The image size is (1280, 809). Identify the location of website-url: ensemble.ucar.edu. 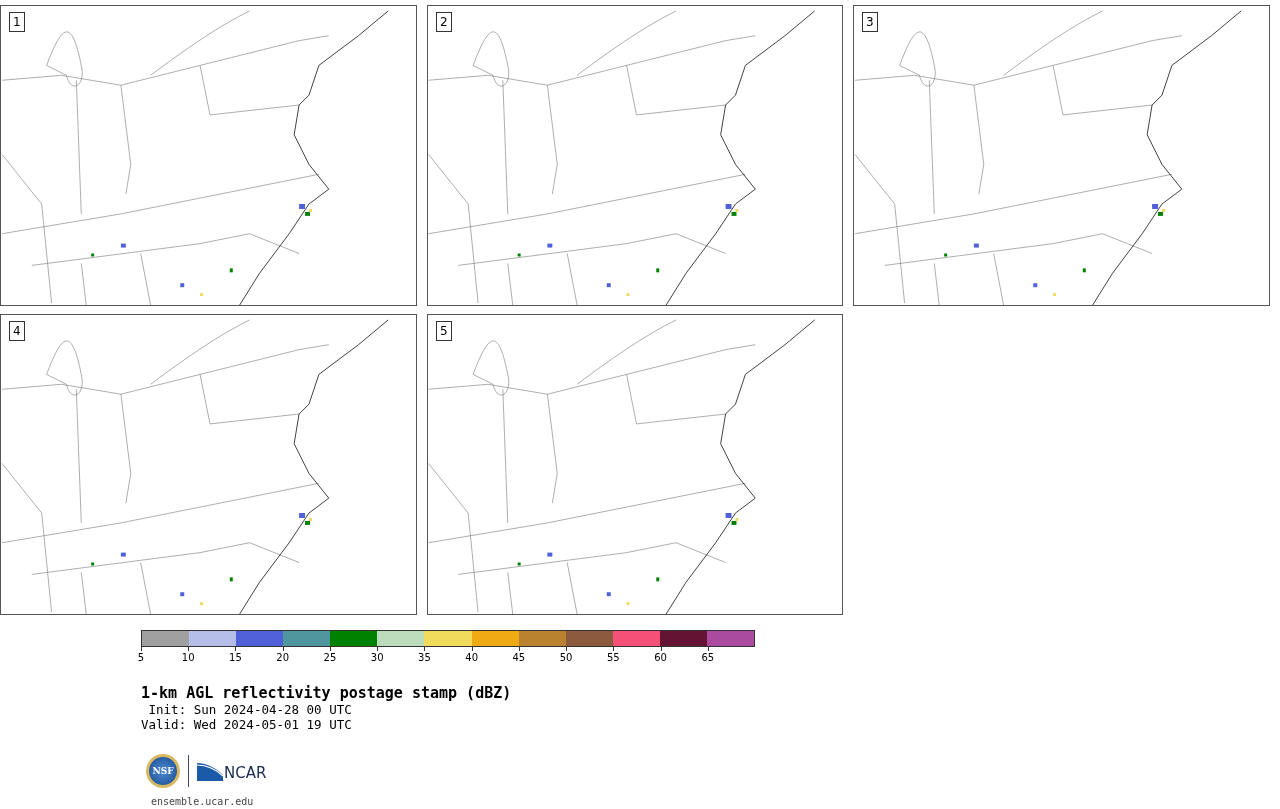
(203, 801).